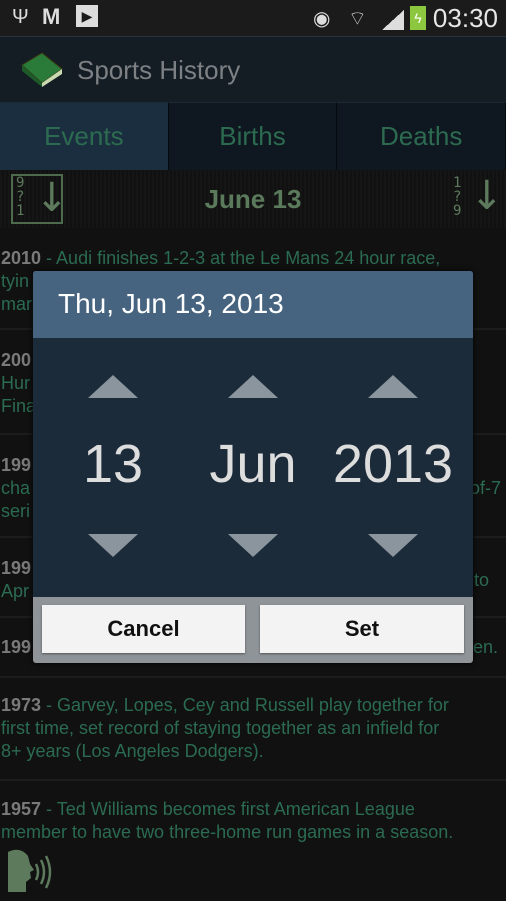 This screenshot has height=901, width=506. I want to click on day-picker: 13, so click(113, 467).